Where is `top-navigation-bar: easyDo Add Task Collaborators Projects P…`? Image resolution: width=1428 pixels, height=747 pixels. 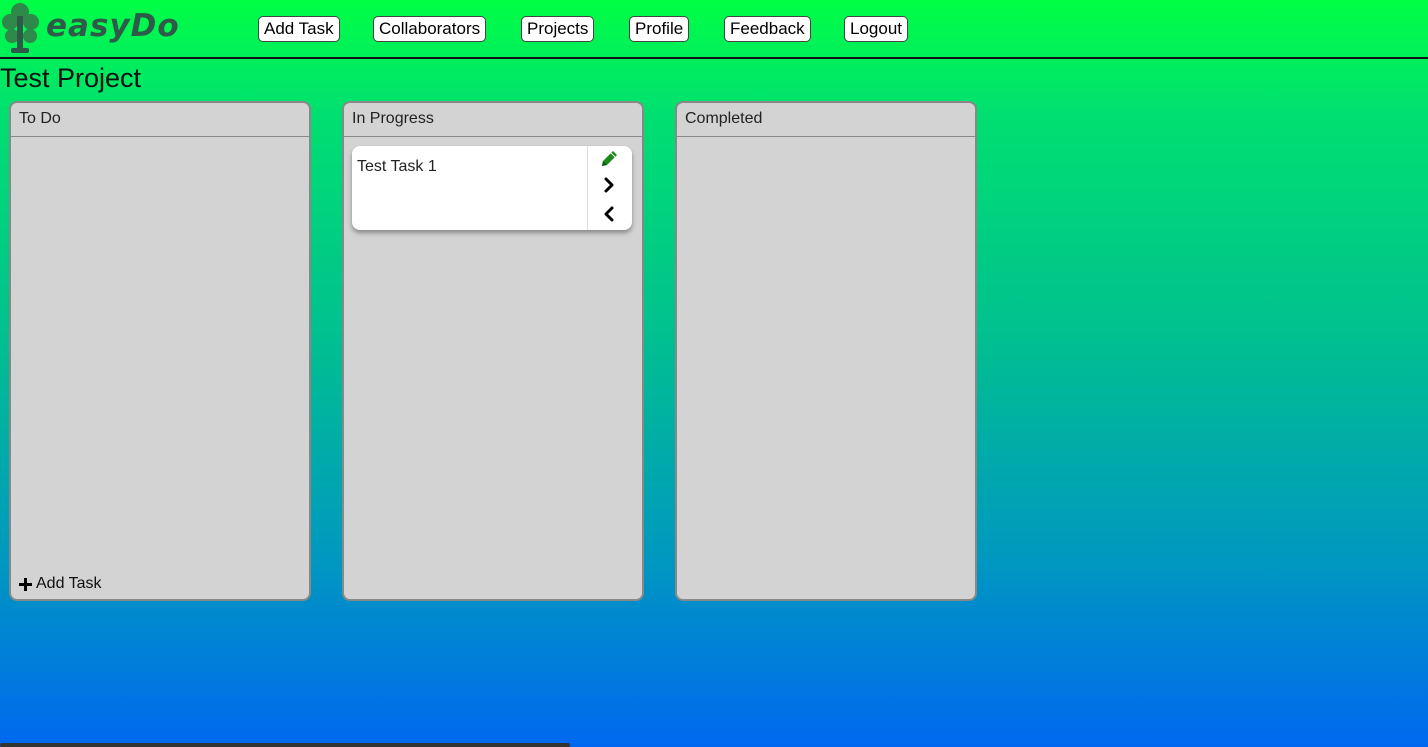 top-navigation-bar: easyDo Add Task Collaborators Projects P… is located at coordinates (714, 29).